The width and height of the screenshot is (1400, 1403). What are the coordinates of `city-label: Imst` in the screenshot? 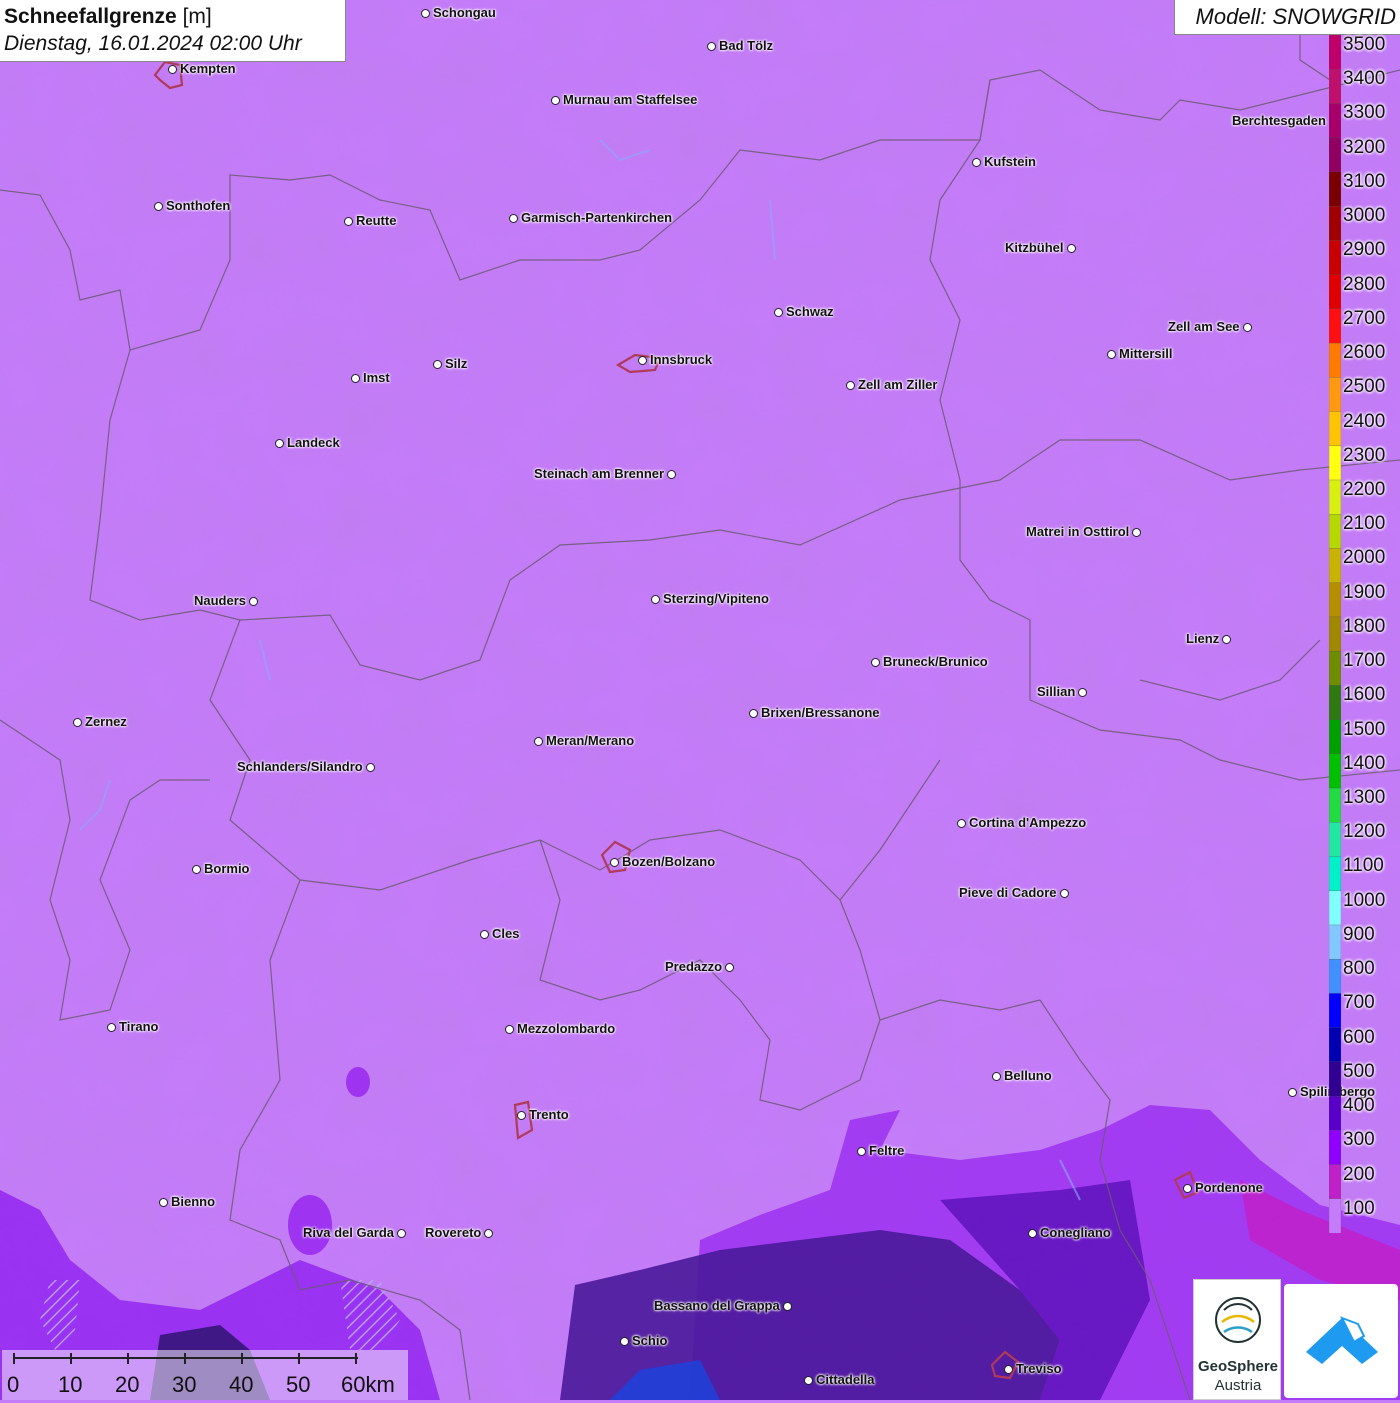 It's located at (376, 377).